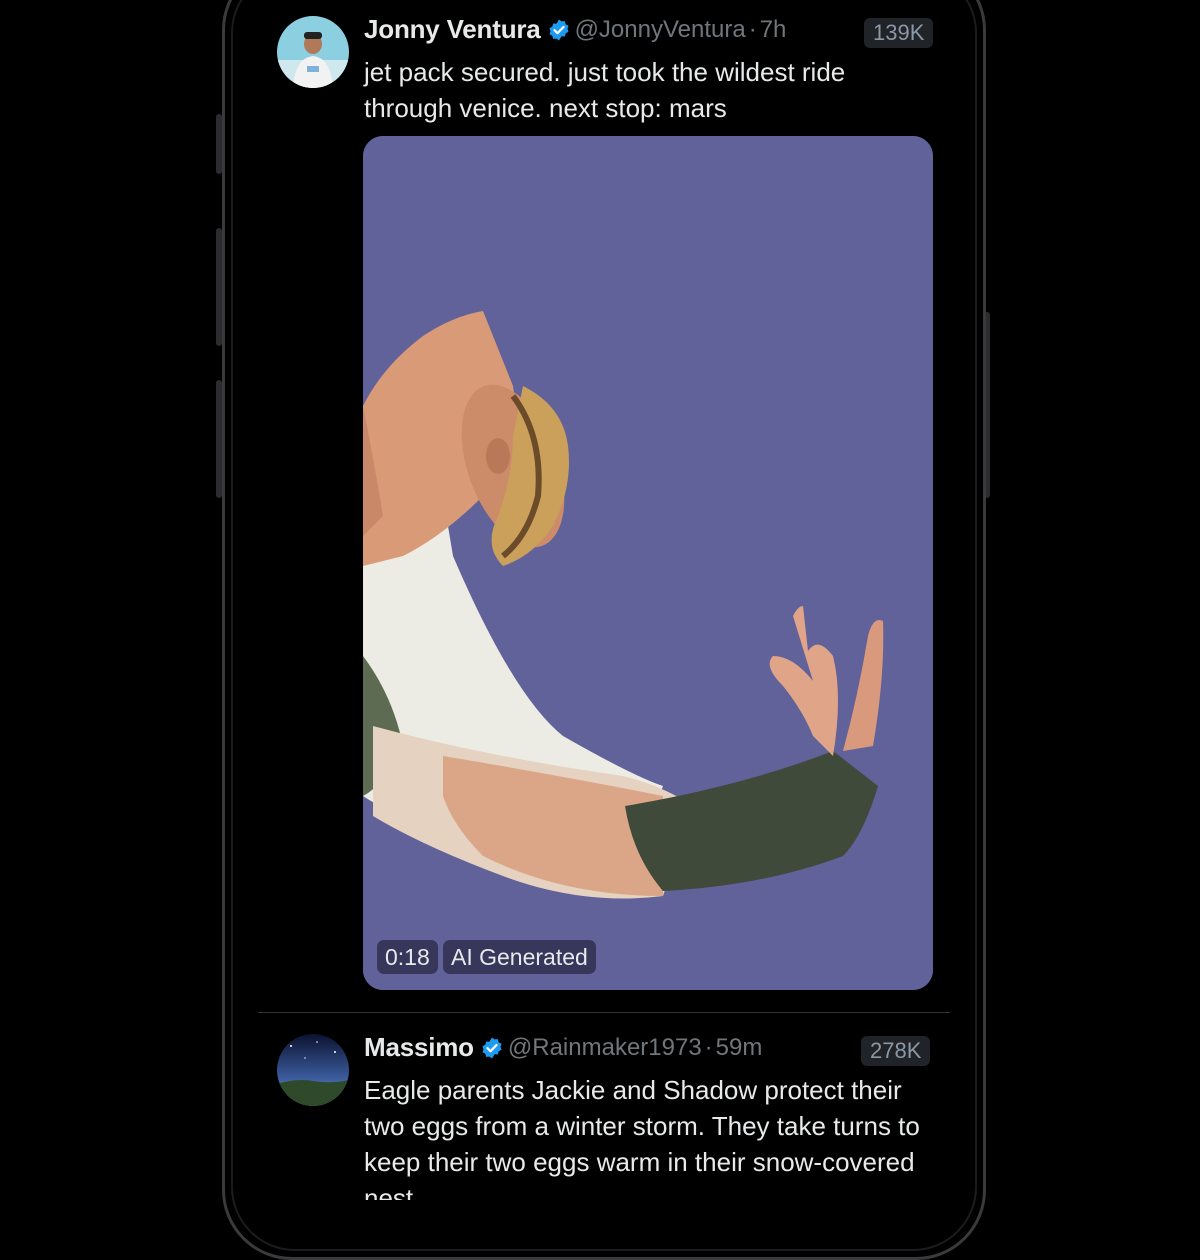 The height and width of the screenshot is (1260, 1200). What do you see at coordinates (660, 30) in the screenshot?
I see `author-handle: @JonnyVentura` at bounding box center [660, 30].